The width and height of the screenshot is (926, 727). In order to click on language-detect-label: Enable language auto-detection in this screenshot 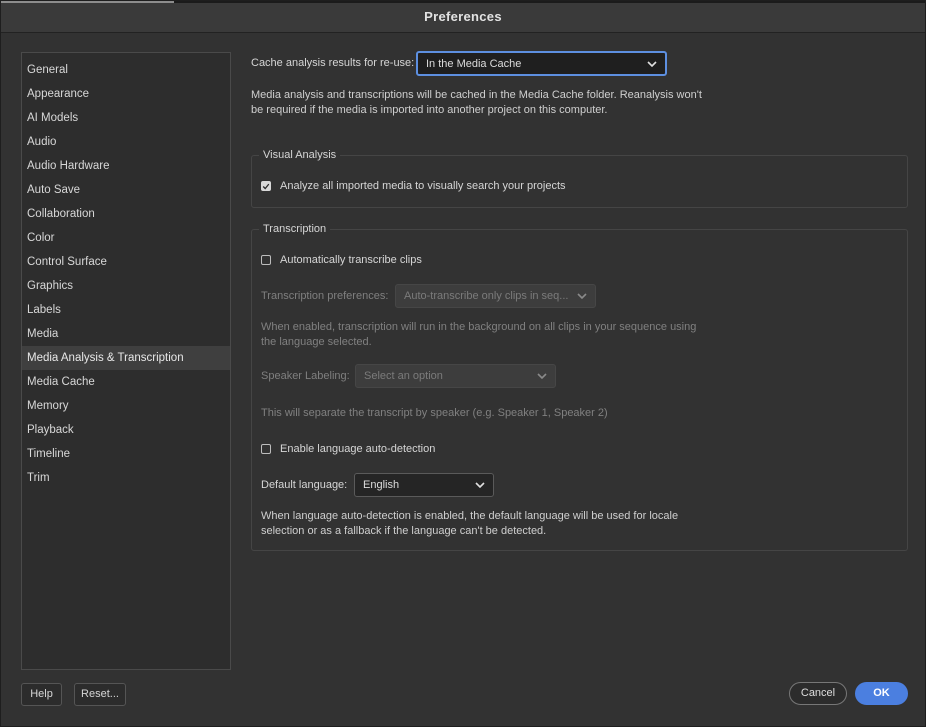, I will do `click(358, 449)`.